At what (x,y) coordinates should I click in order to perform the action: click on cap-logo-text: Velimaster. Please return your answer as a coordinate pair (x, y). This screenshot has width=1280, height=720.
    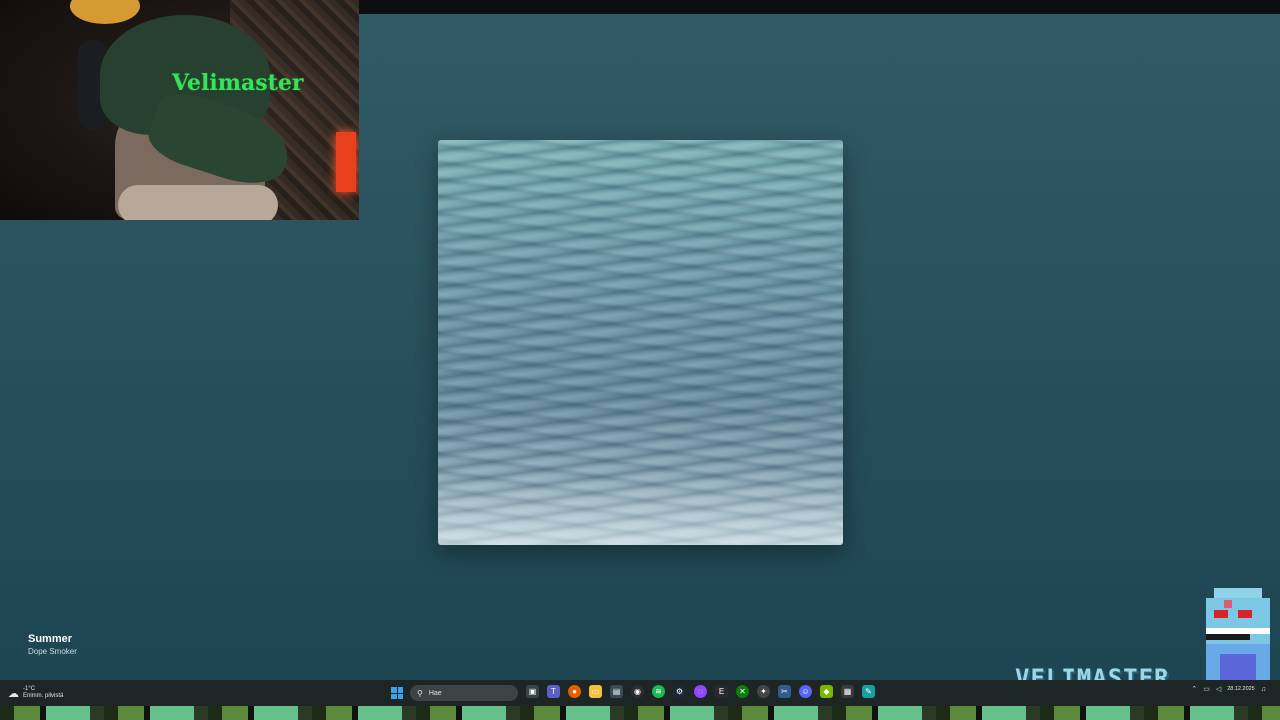
    Looking at the image, I should click on (238, 83).